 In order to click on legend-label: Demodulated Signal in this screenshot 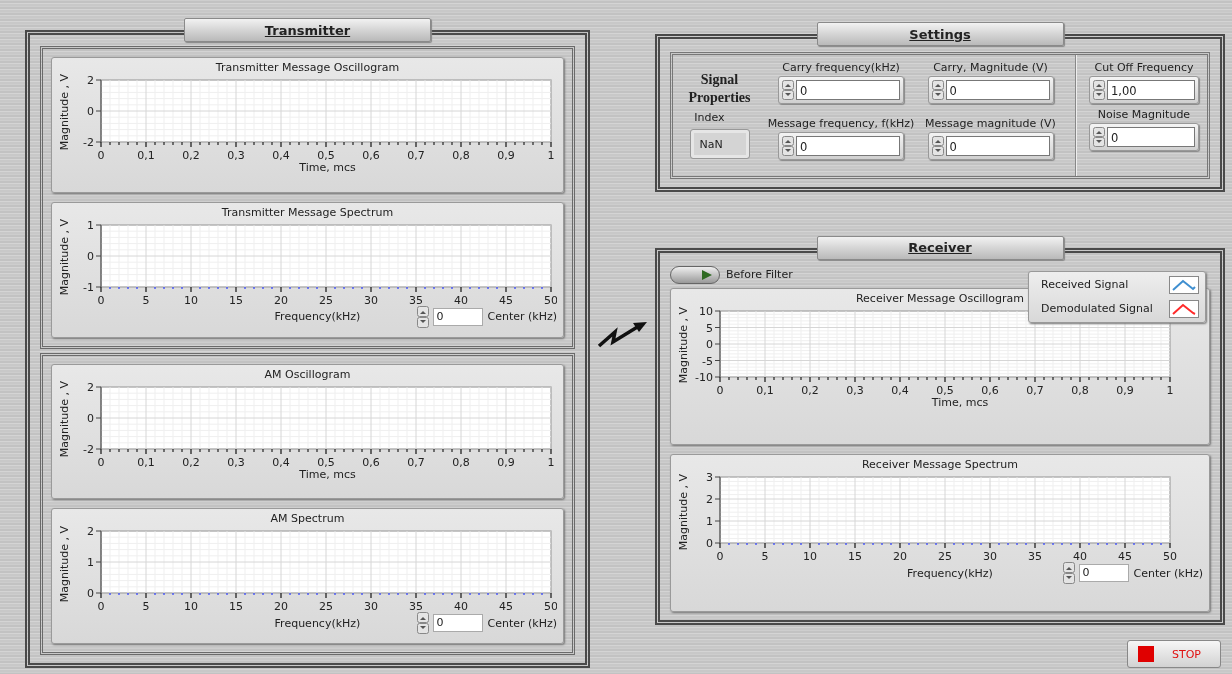, I will do `click(1097, 309)`.